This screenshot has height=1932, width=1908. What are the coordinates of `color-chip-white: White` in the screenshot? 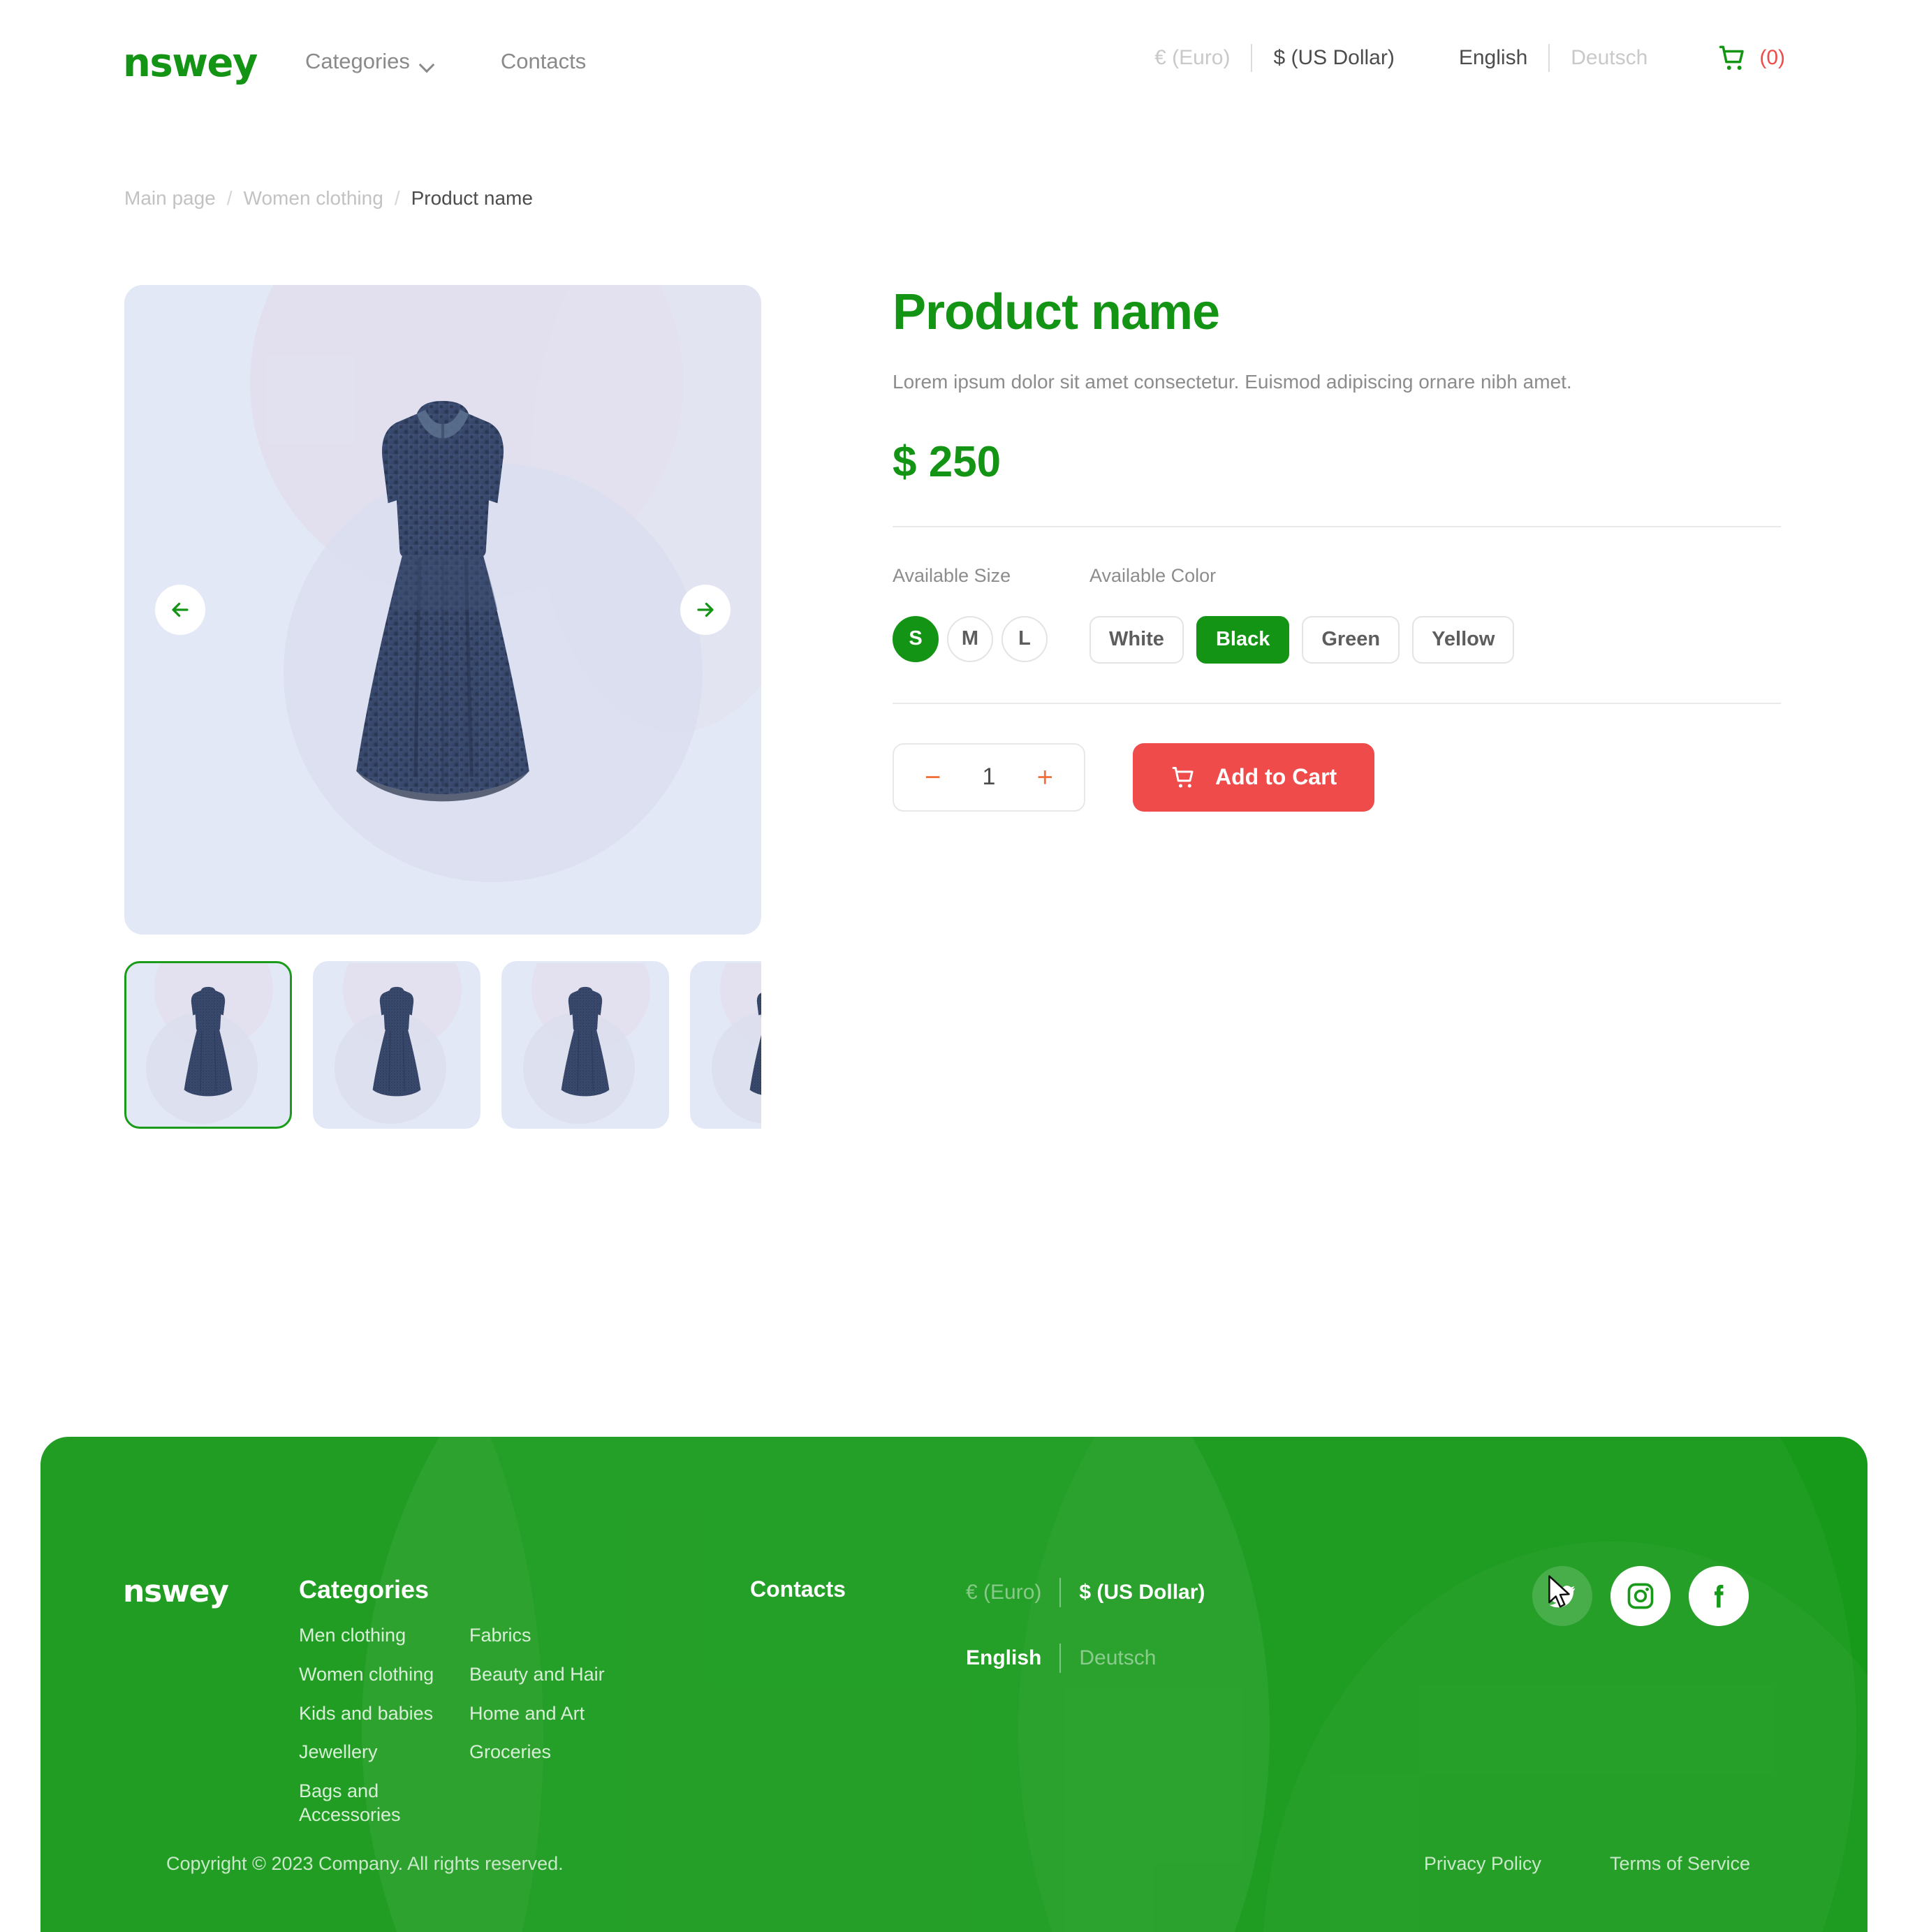 It's located at (1137, 639).